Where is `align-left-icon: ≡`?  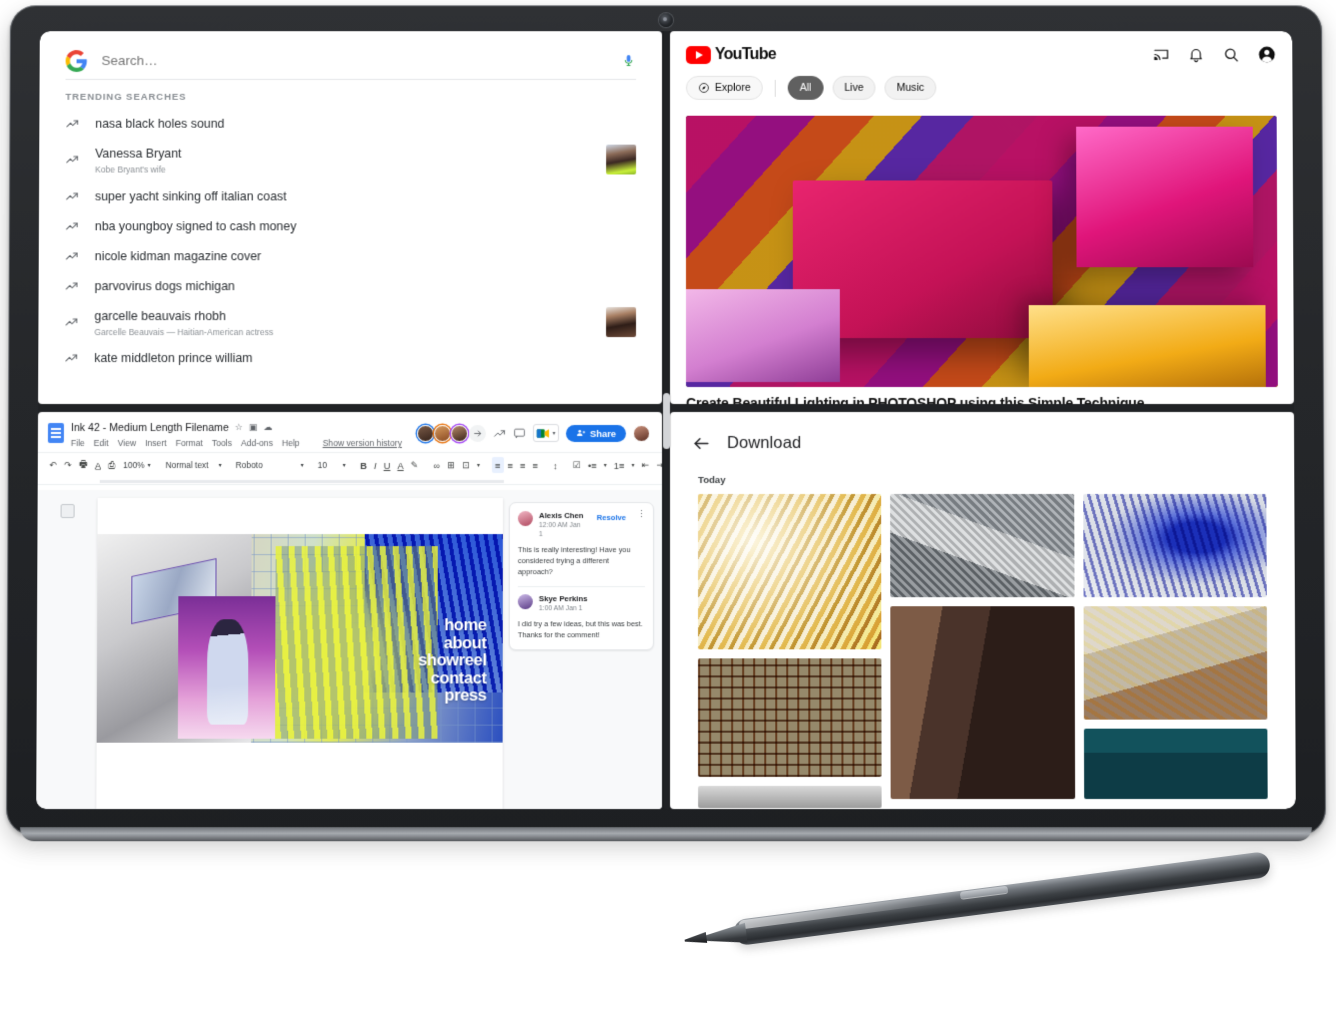 align-left-icon: ≡ is located at coordinates (497, 465).